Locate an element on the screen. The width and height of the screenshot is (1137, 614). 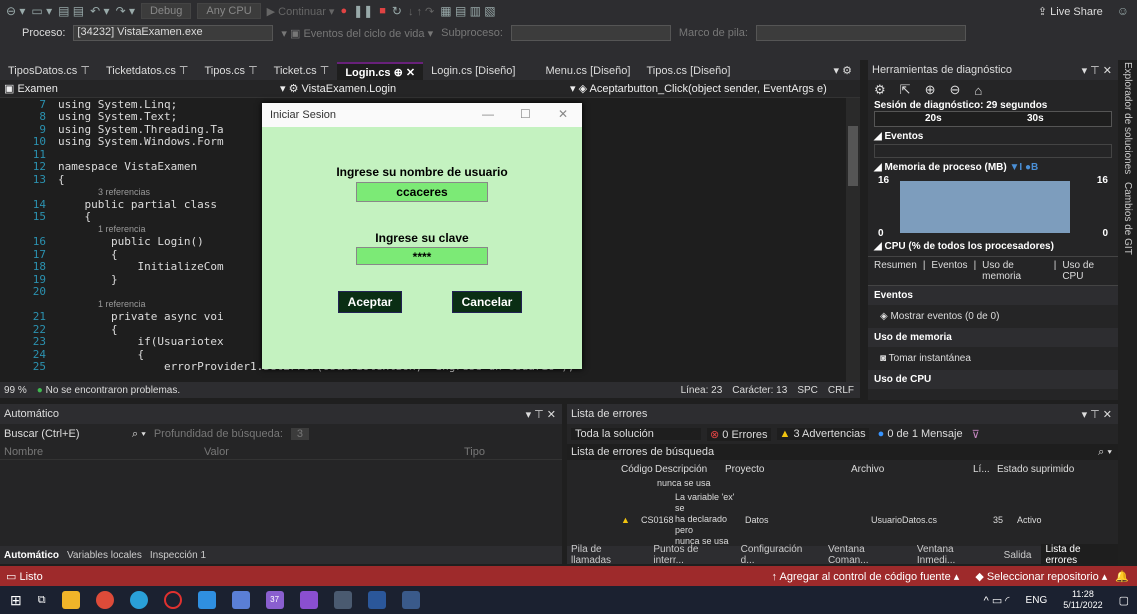
scroll-thumb is located at coordinates (853, 156).